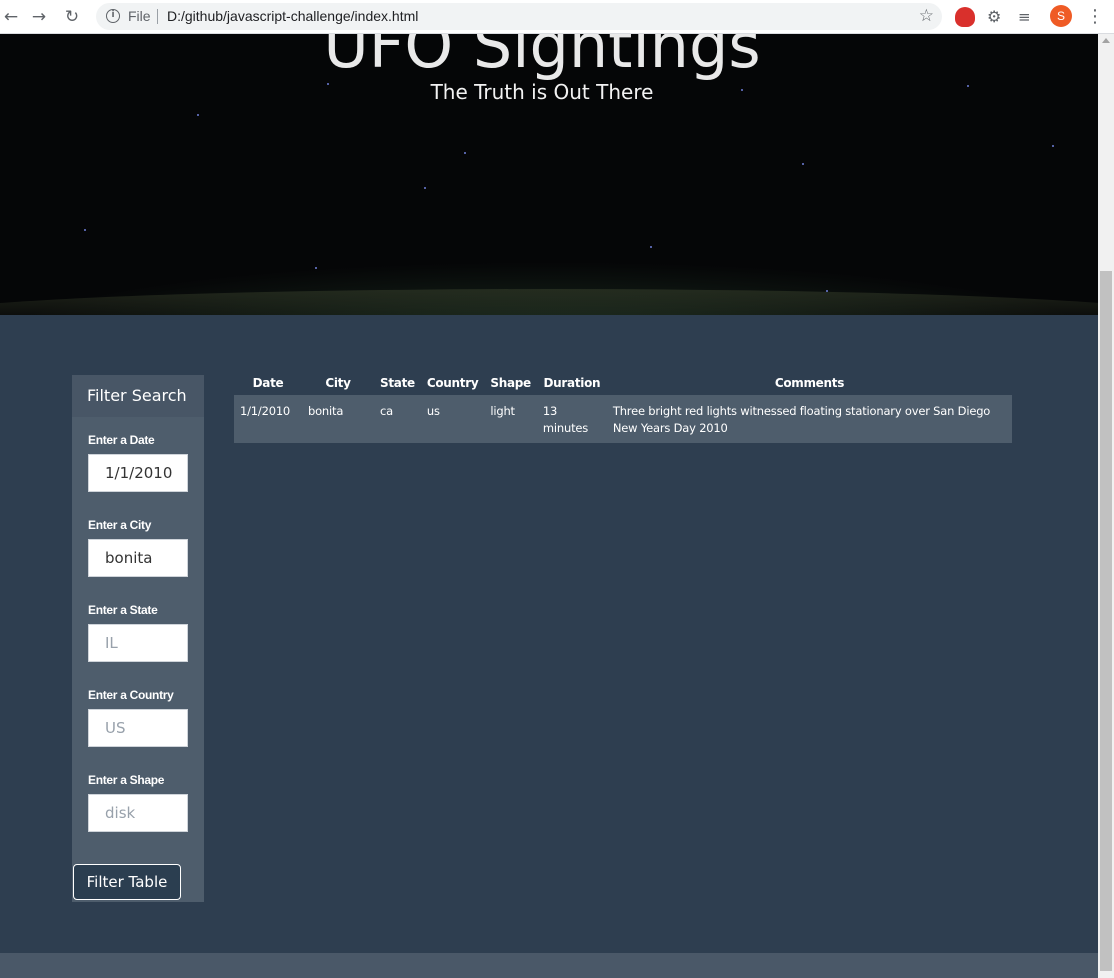 Image resolution: width=1114 pixels, height=978 pixels. What do you see at coordinates (1106, 621) in the screenshot?
I see `scrollbar-thumb` at bounding box center [1106, 621].